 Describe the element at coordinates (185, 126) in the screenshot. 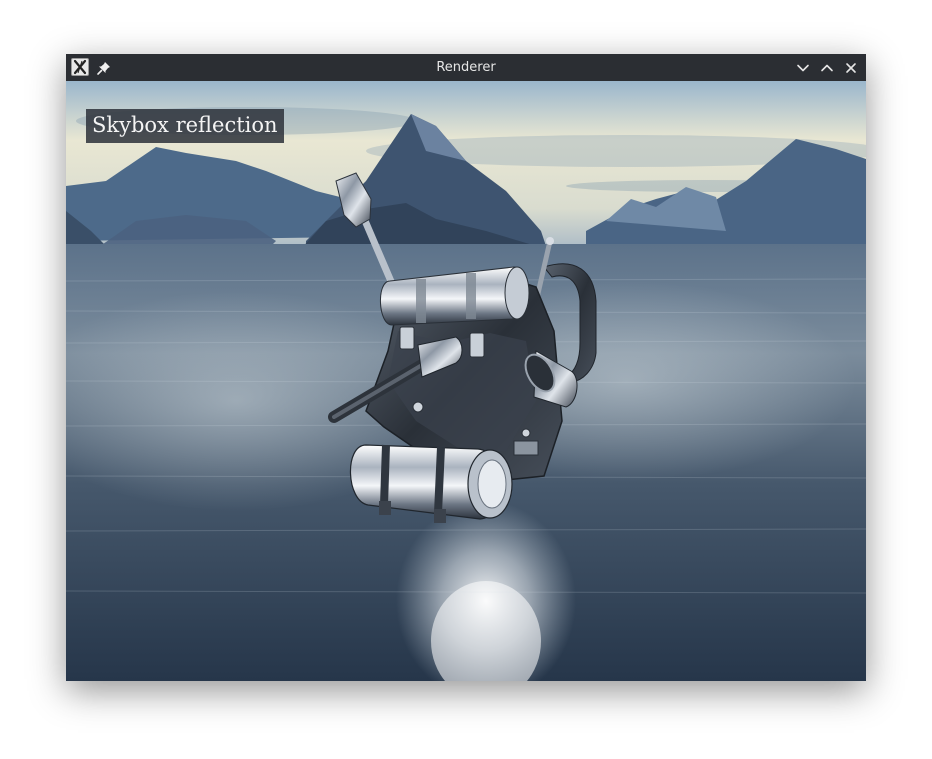

I see `scene-label: Skybox reflection` at that location.